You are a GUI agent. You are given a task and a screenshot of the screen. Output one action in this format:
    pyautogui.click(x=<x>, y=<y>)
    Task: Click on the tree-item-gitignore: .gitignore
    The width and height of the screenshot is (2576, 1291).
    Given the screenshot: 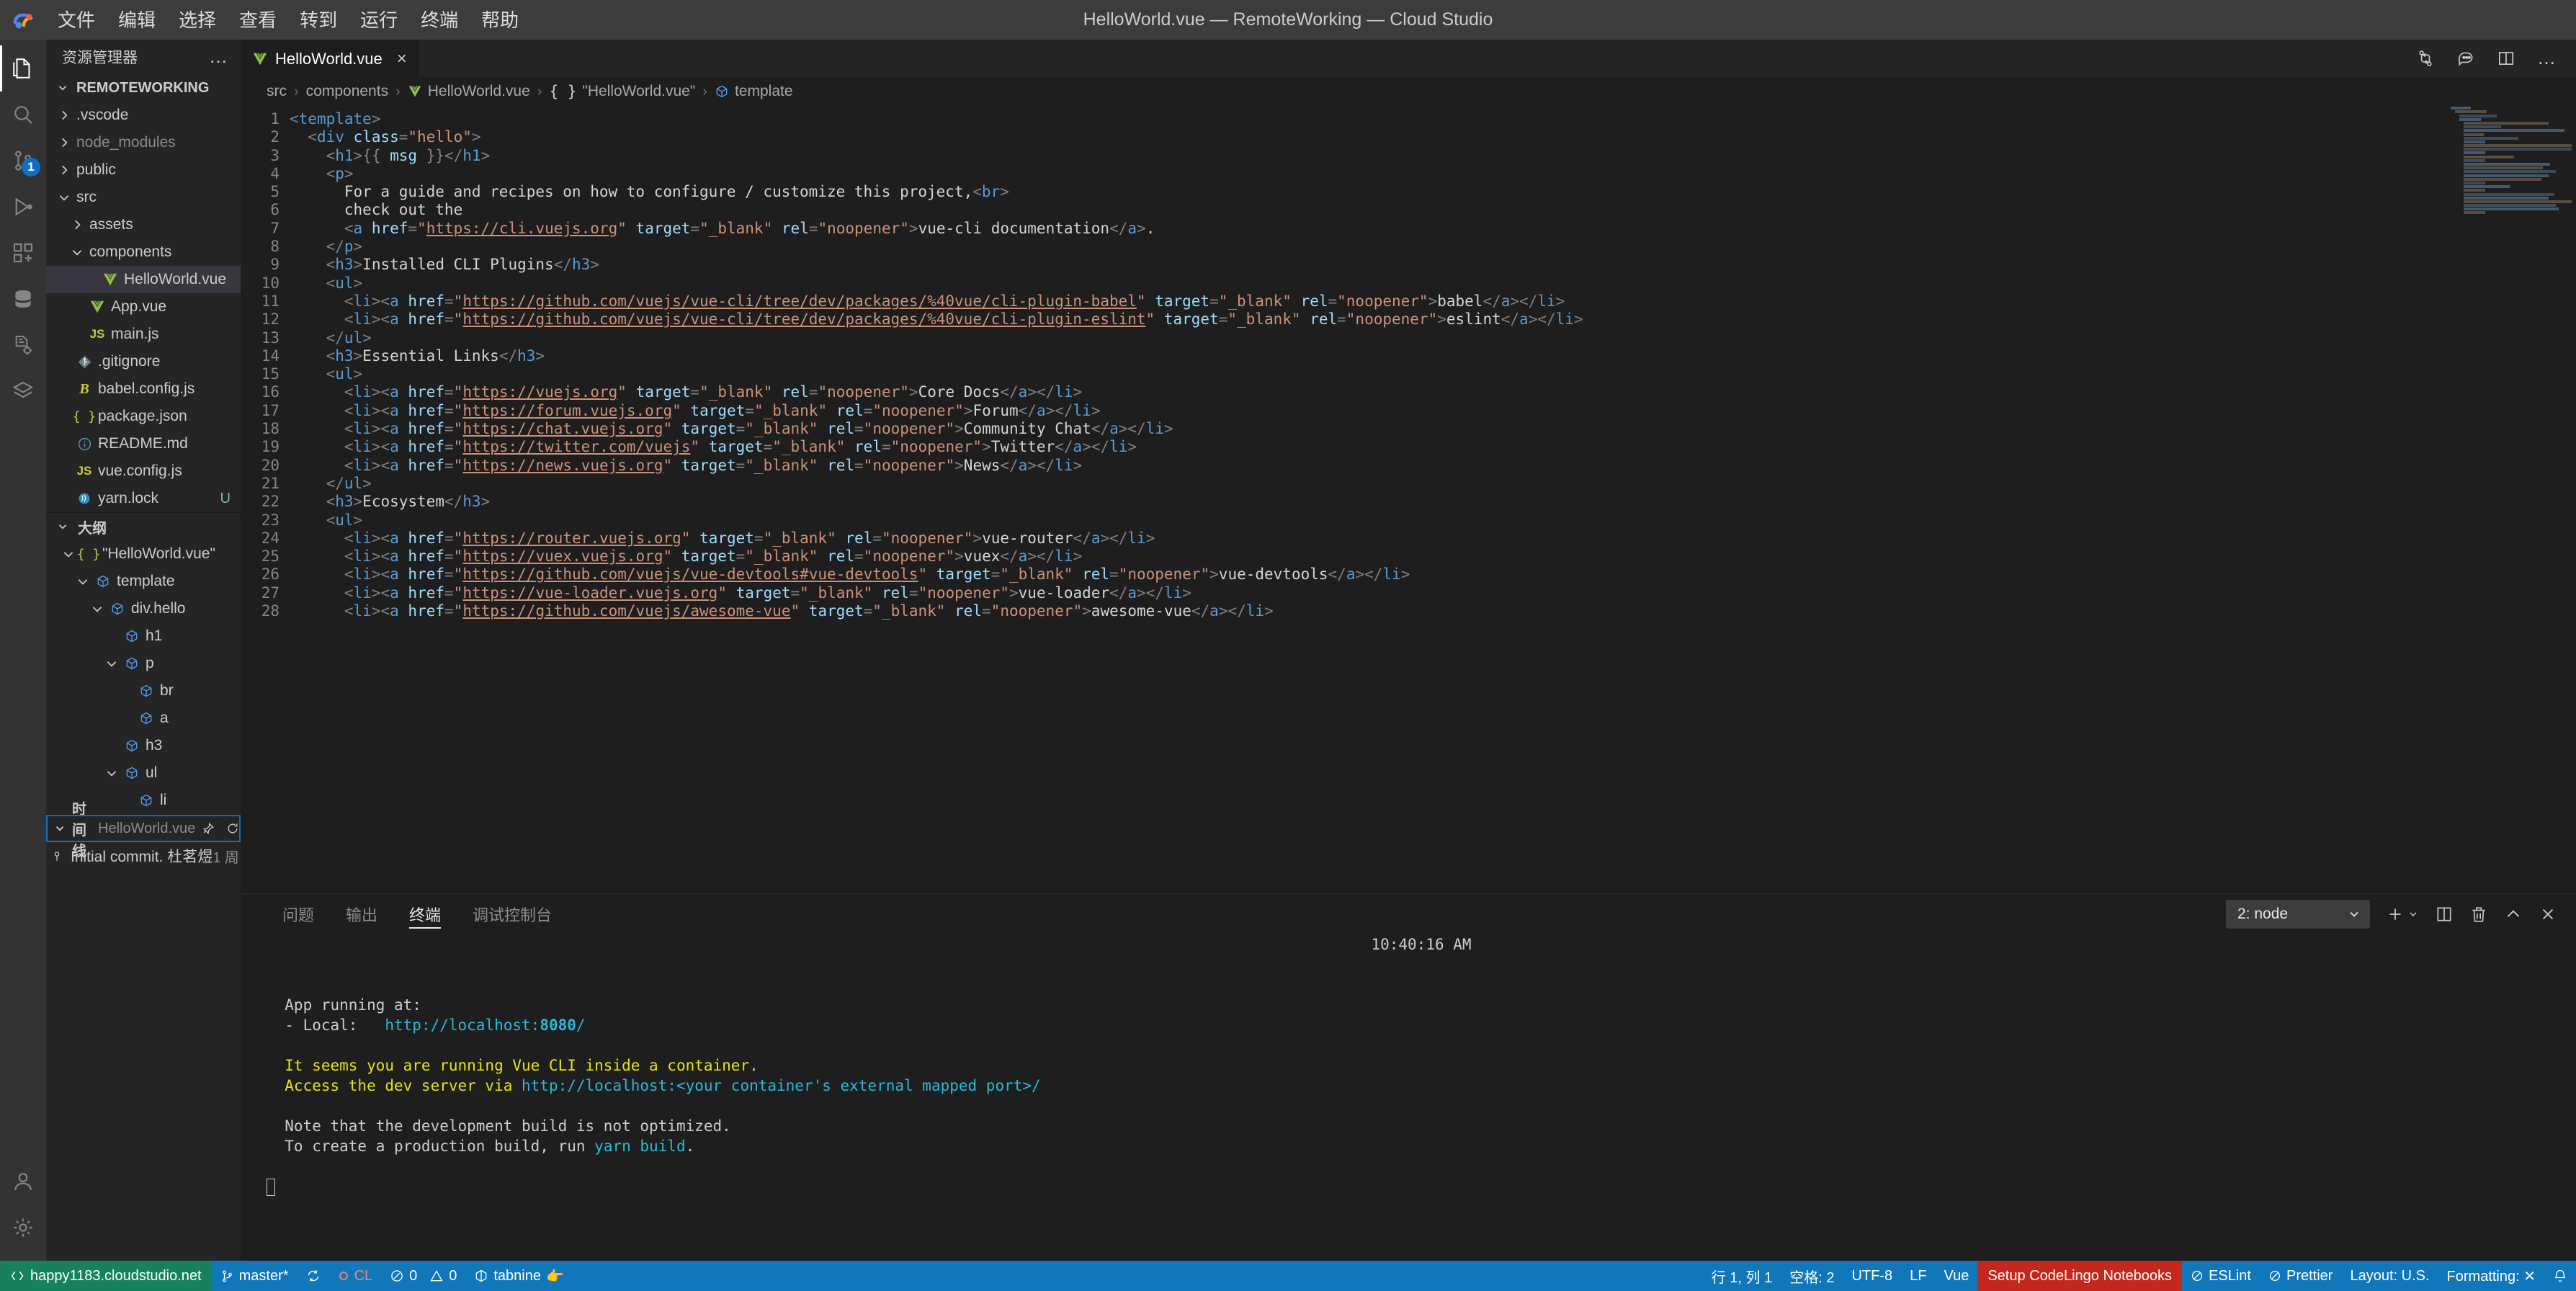 What is the action you would take?
    pyautogui.click(x=143, y=361)
    